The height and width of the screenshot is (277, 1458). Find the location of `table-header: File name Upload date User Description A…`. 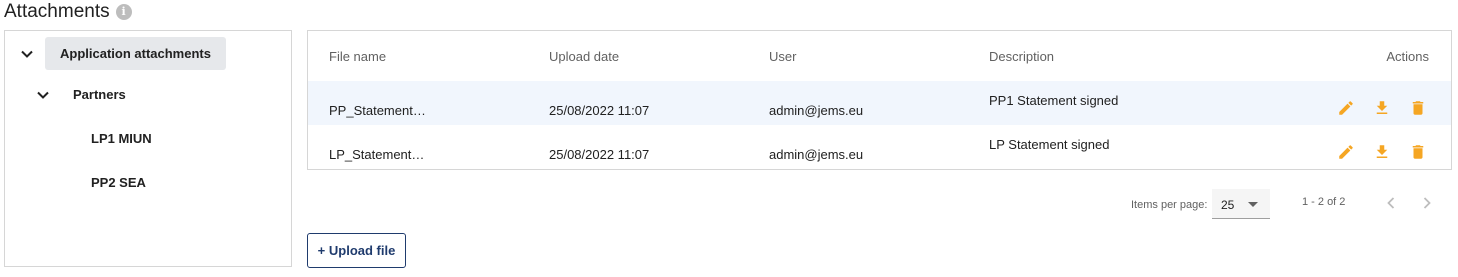

table-header: File name Upload date User Description A… is located at coordinates (879, 56).